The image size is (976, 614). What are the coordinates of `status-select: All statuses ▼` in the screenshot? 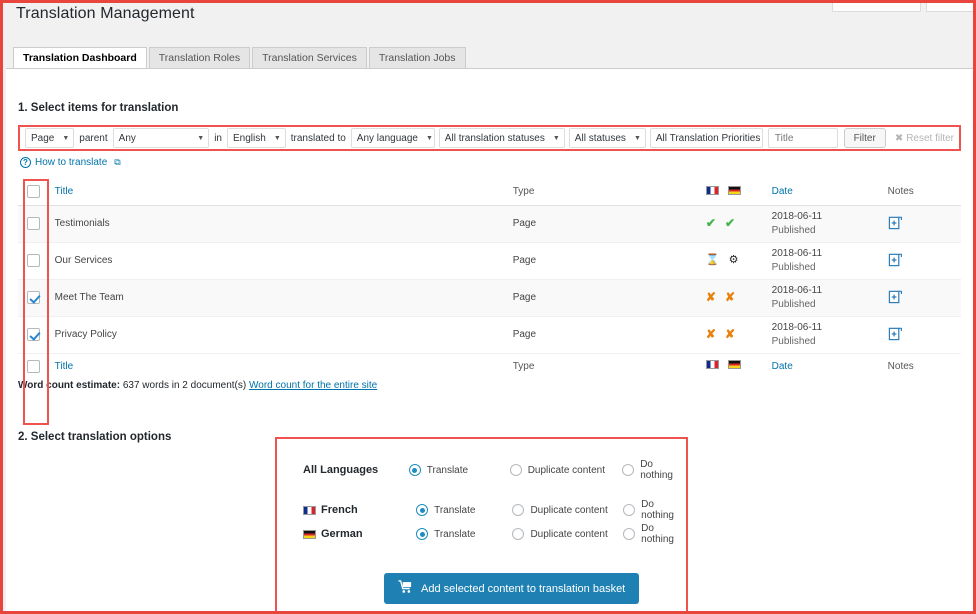 It's located at (607, 138).